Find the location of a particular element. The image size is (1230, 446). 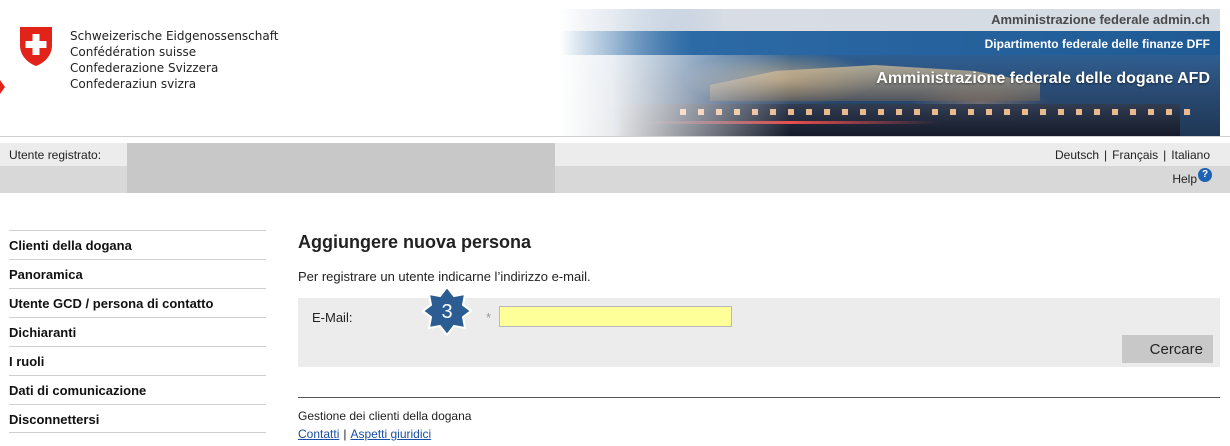

sidebar-item-dichiaranti: Dichiaranti is located at coordinates (137, 331).